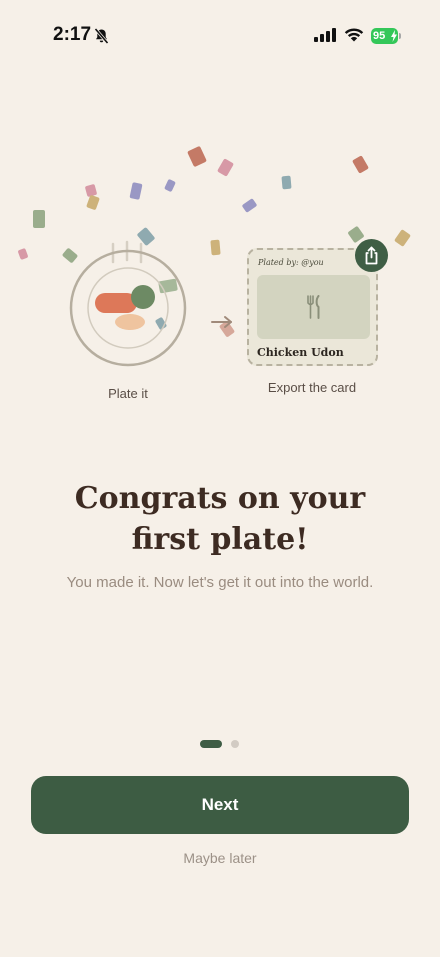 The height and width of the screenshot is (957, 440). I want to click on charging-bolt-icon, so click(394, 36).